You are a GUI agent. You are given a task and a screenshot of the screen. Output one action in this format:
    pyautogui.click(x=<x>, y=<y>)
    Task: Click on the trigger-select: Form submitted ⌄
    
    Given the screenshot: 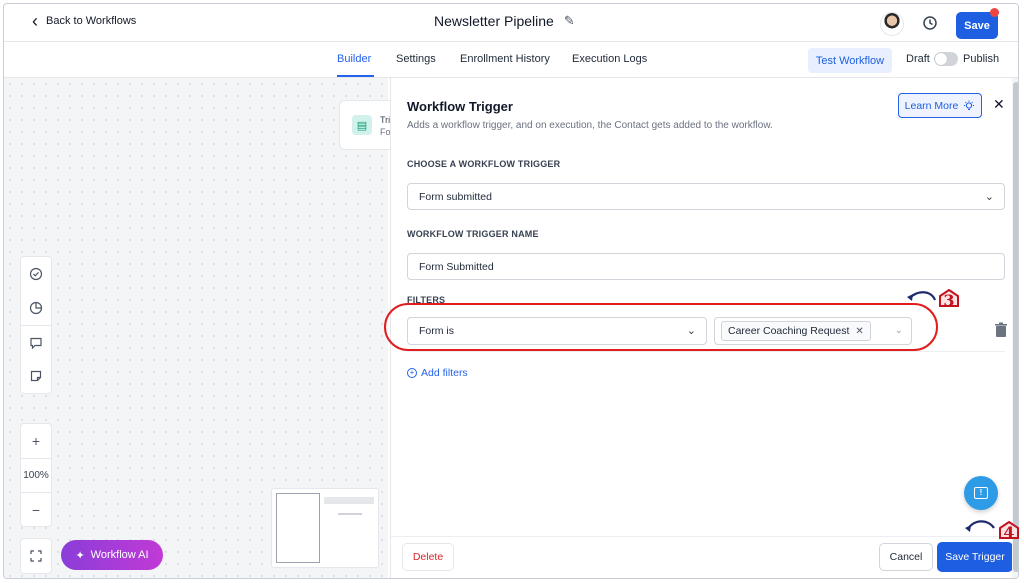 What is the action you would take?
    pyautogui.click(x=706, y=196)
    